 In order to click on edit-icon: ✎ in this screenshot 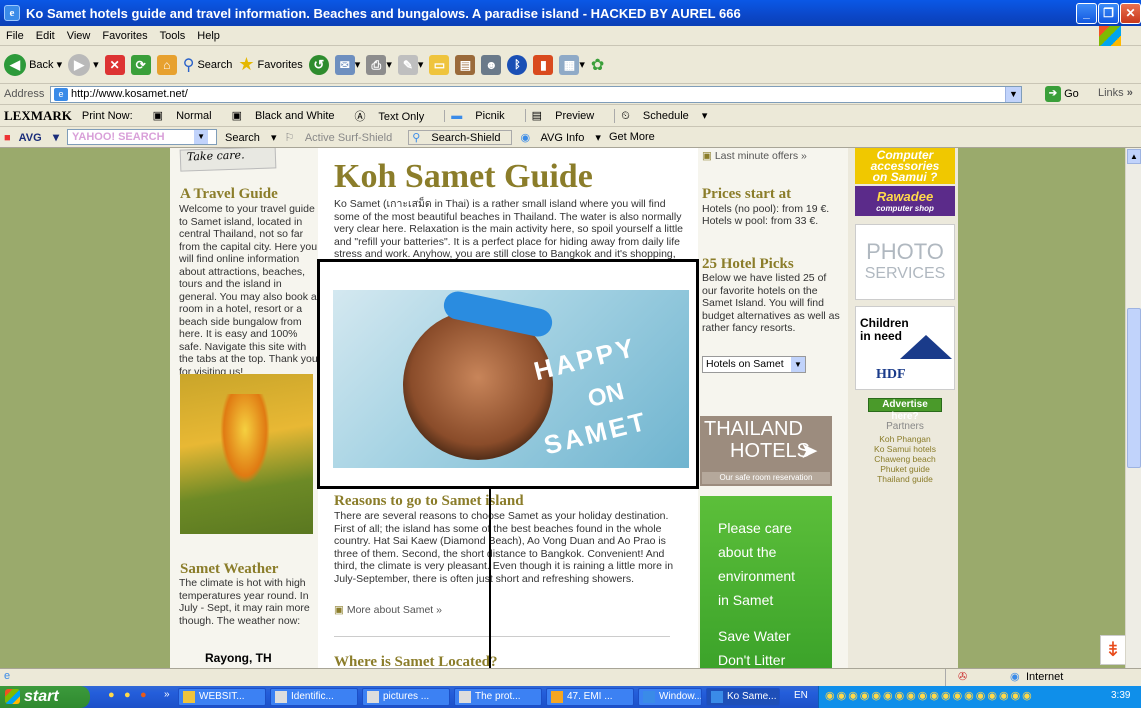, I will do `click(407, 64)`.